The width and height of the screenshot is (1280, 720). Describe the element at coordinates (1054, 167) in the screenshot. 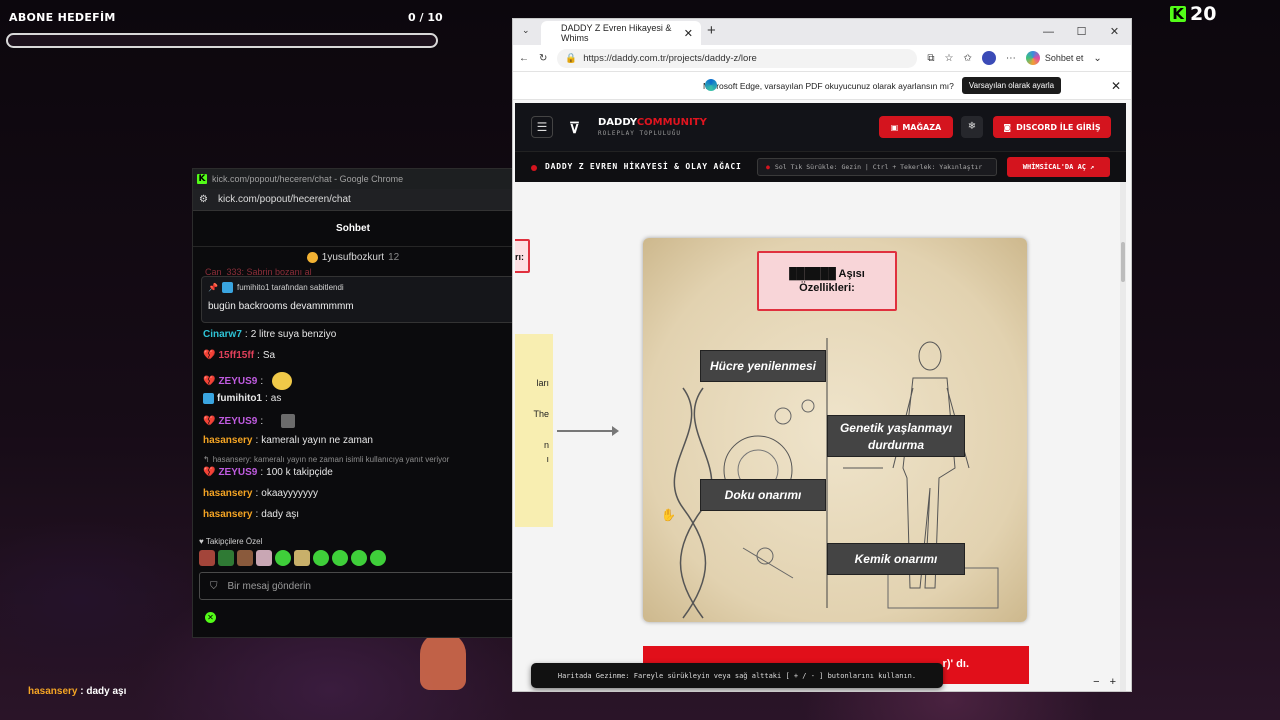

I see `whimsical-label: WHİMSİCAL'DA AÇ` at that location.